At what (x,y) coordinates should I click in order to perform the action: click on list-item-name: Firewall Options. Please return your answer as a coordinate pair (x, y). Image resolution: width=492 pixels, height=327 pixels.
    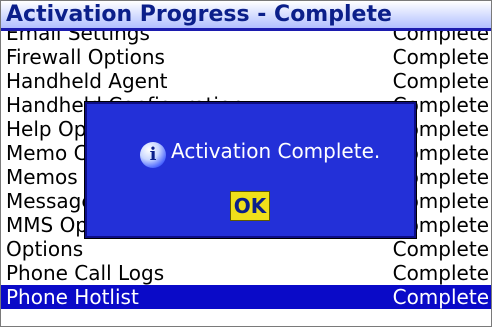
    Looking at the image, I should click on (85, 57).